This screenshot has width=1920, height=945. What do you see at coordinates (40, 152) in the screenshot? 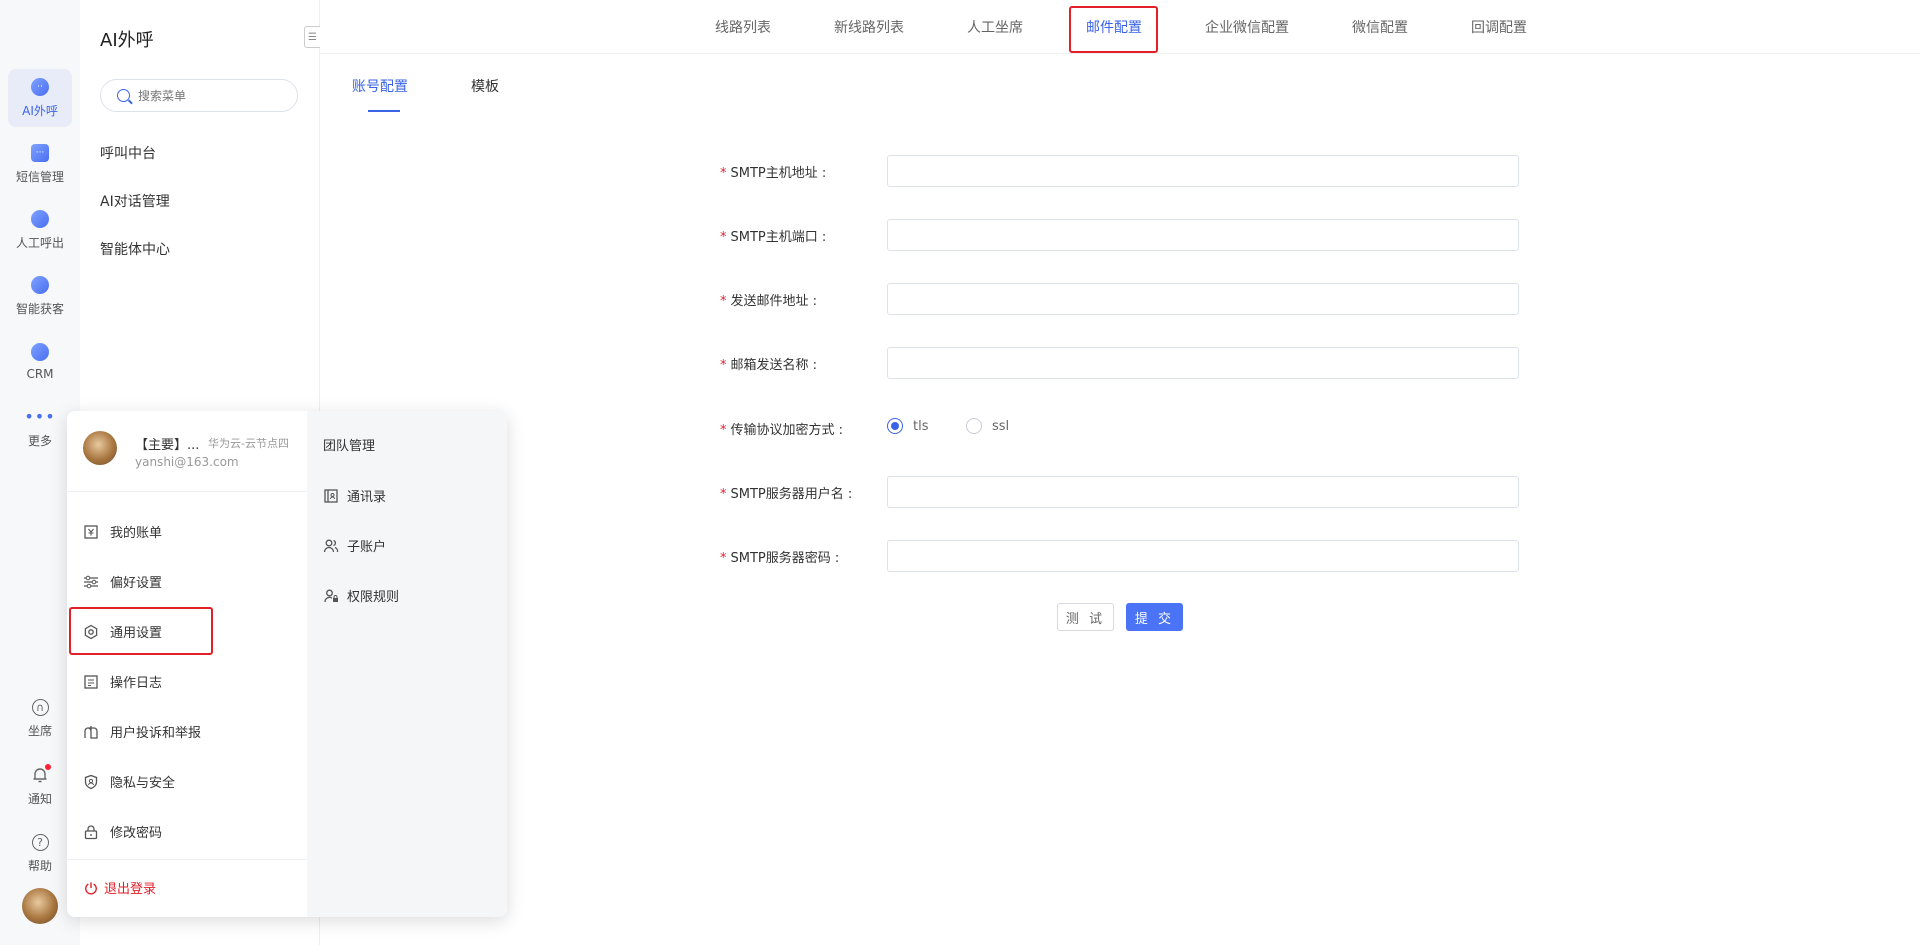
I see `message-icon: ···` at bounding box center [40, 152].